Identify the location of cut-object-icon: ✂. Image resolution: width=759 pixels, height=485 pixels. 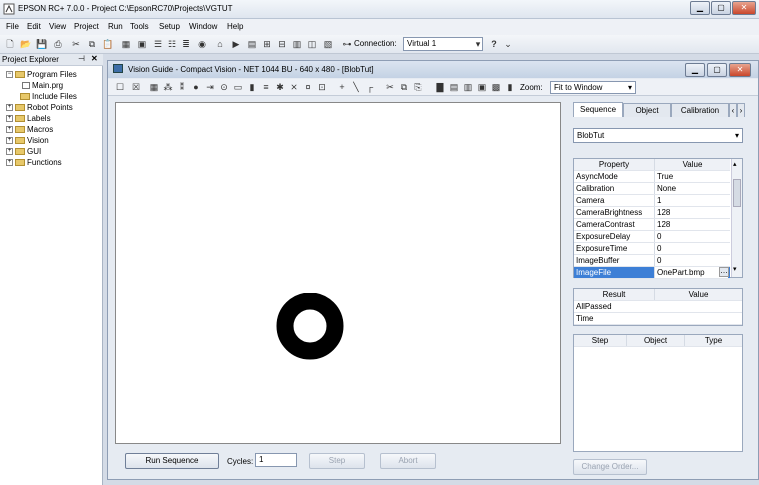
(390, 87).